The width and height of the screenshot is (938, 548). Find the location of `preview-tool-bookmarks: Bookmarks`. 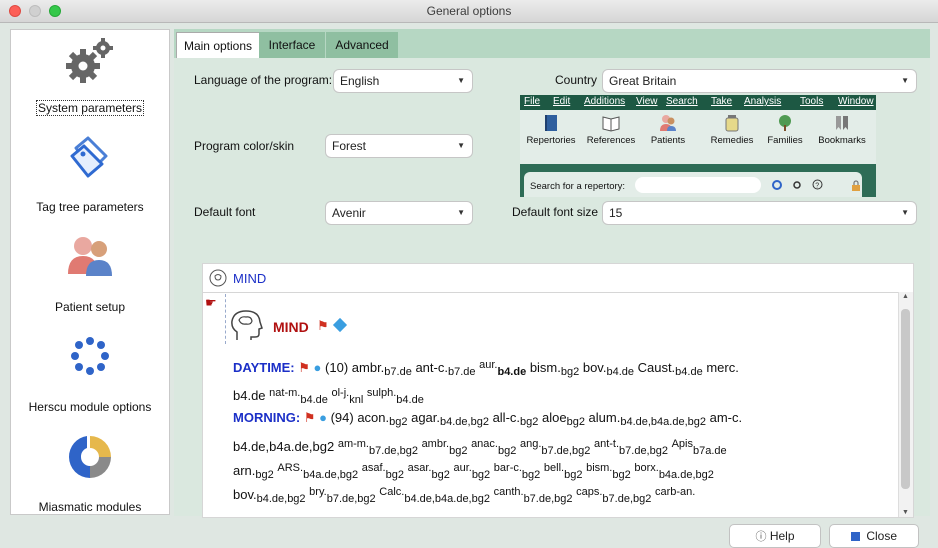

preview-tool-bookmarks: Bookmarks is located at coordinates (842, 130).